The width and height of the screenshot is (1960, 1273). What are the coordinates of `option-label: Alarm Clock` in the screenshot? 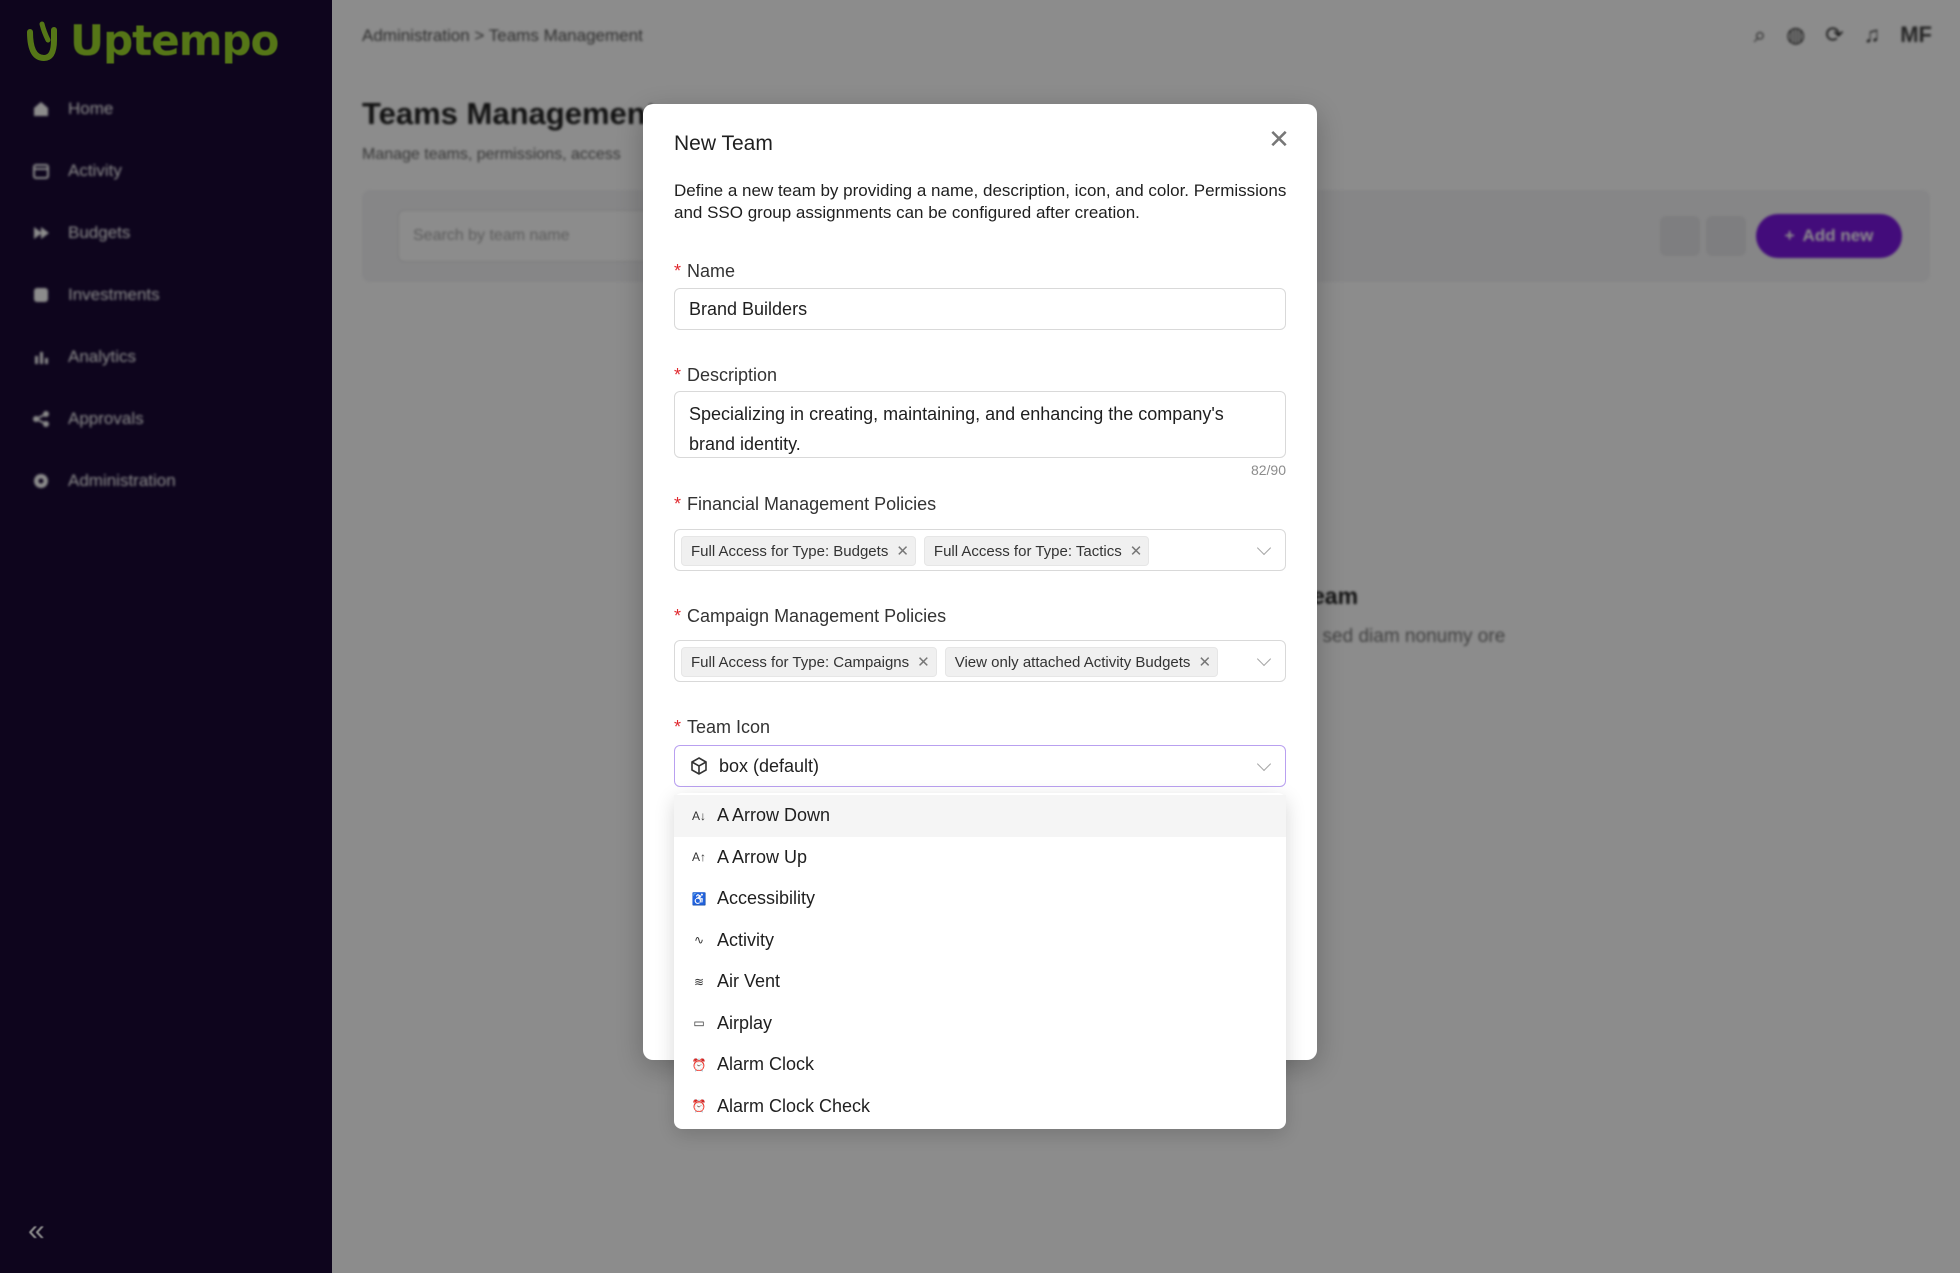 It's located at (766, 1064).